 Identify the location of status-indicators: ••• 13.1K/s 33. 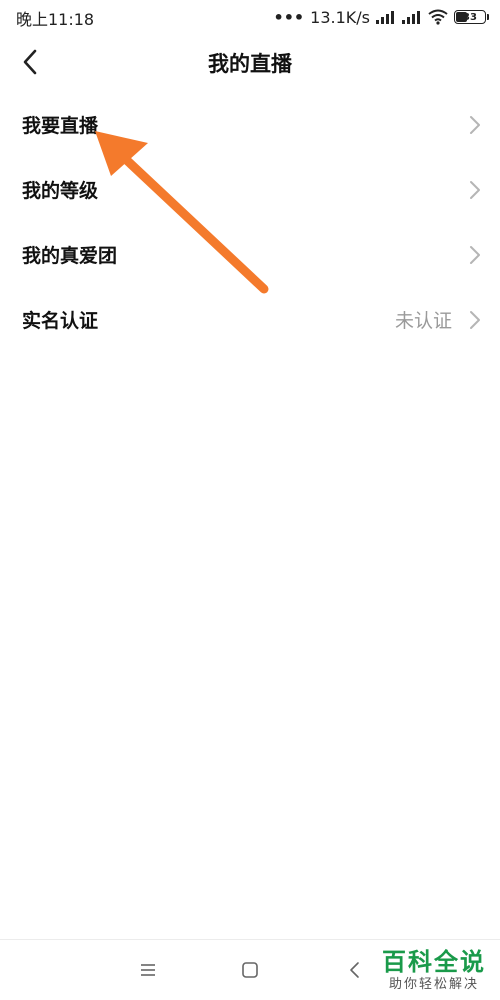
(381, 17).